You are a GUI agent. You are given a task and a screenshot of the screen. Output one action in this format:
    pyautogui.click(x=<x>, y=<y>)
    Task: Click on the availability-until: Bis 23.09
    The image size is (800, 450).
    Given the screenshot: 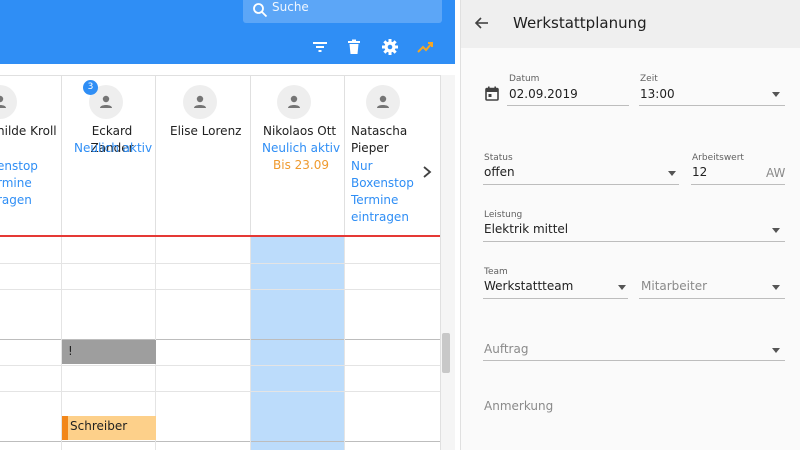 What is the action you would take?
    pyautogui.click(x=301, y=165)
    